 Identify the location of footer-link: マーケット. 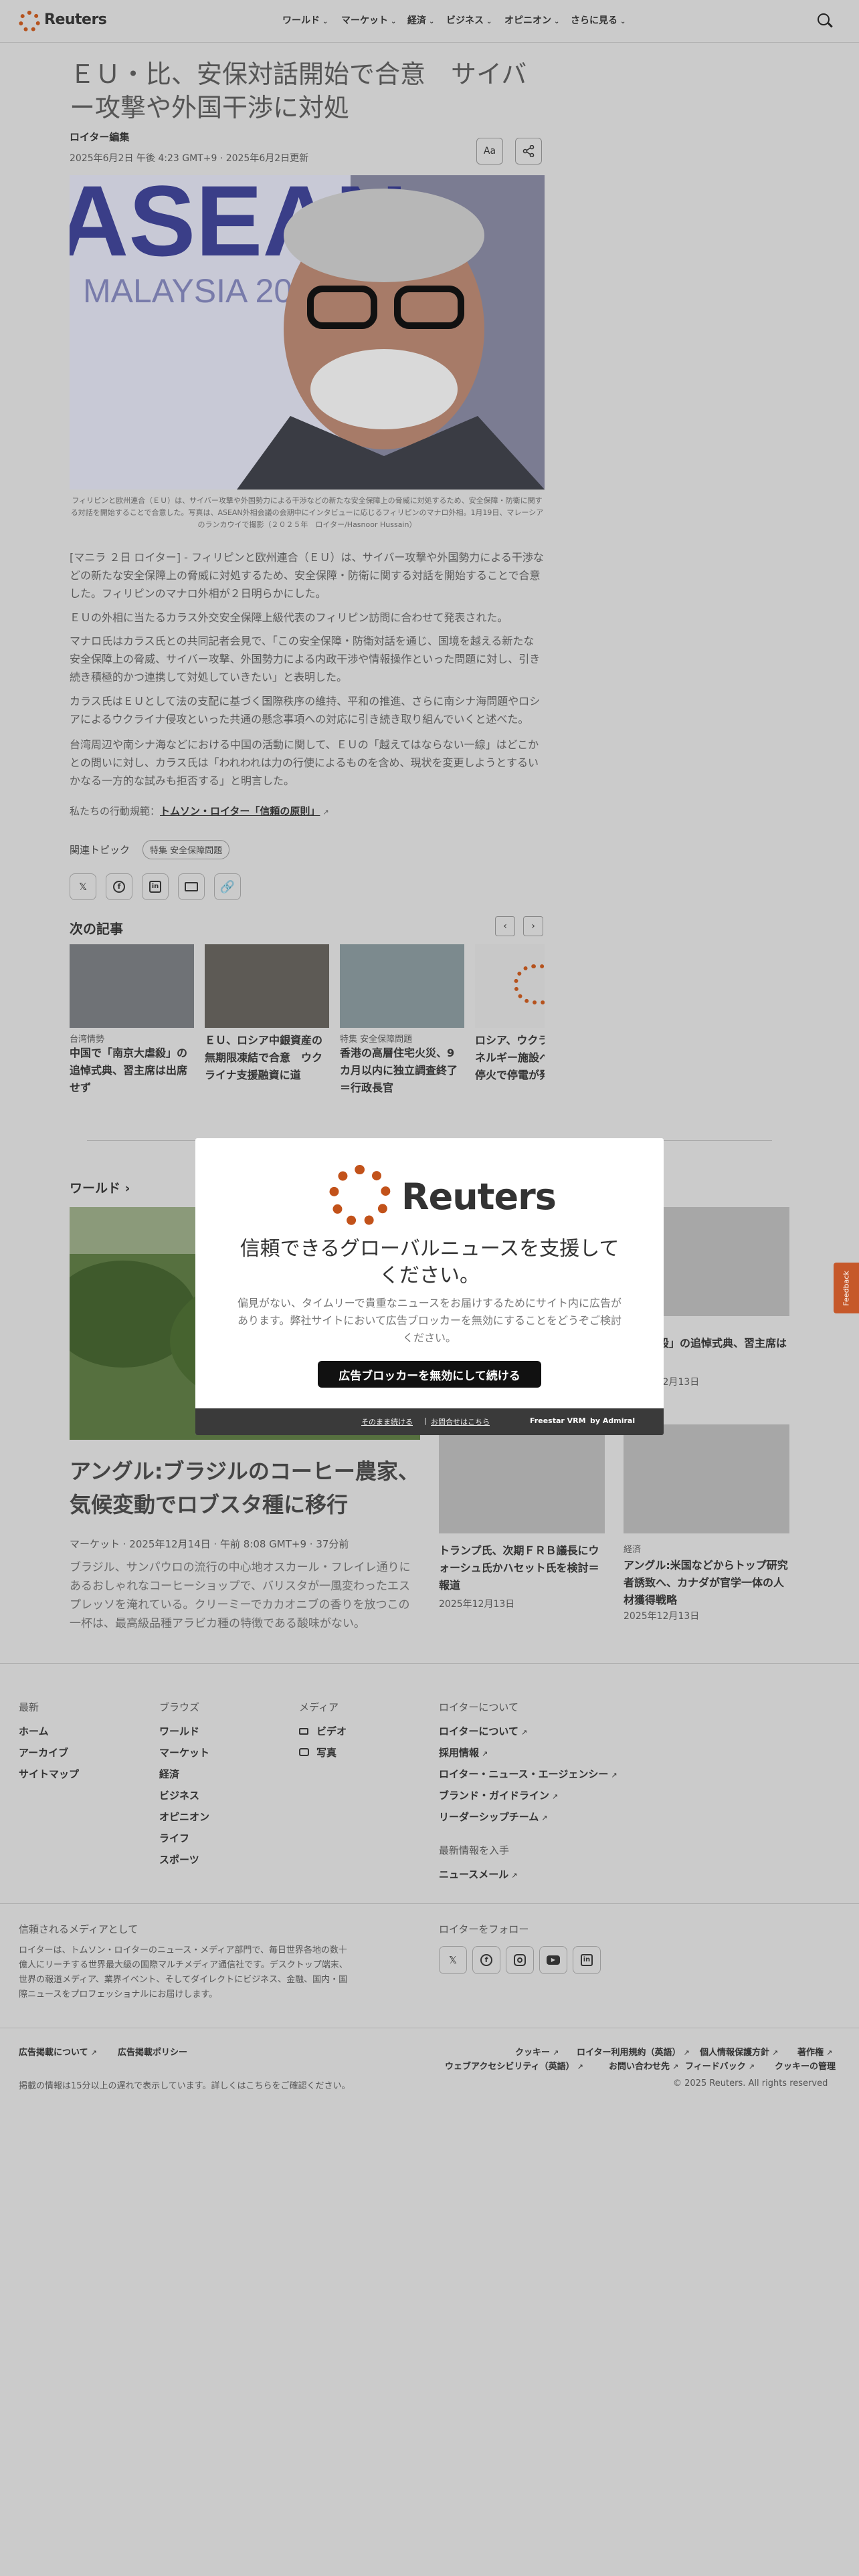
(184, 1752).